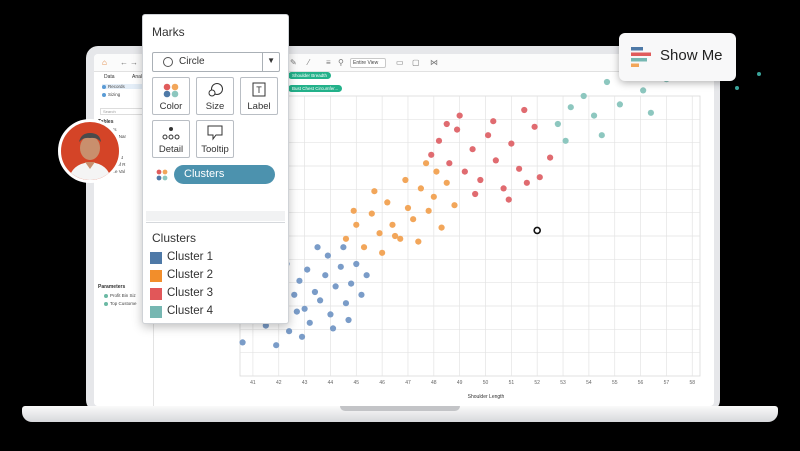  Describe the element at coordinates (537, 383) in the screenshot. I see `x-tick-label: 52` at that location.